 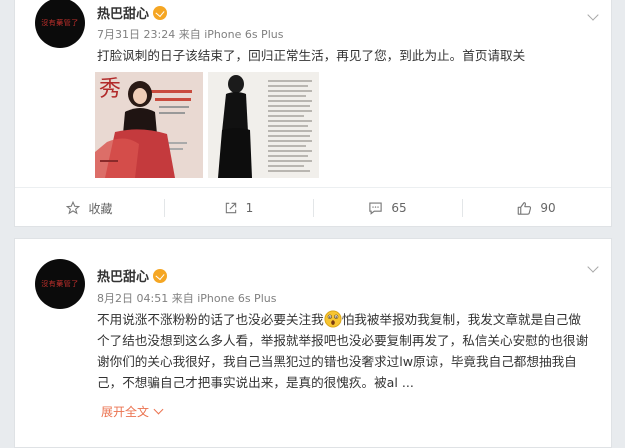 What do you see at coordinates (100, 208) in the screenshot?
I see `favorite-label: 收藏` at bounding box center [100, 208].